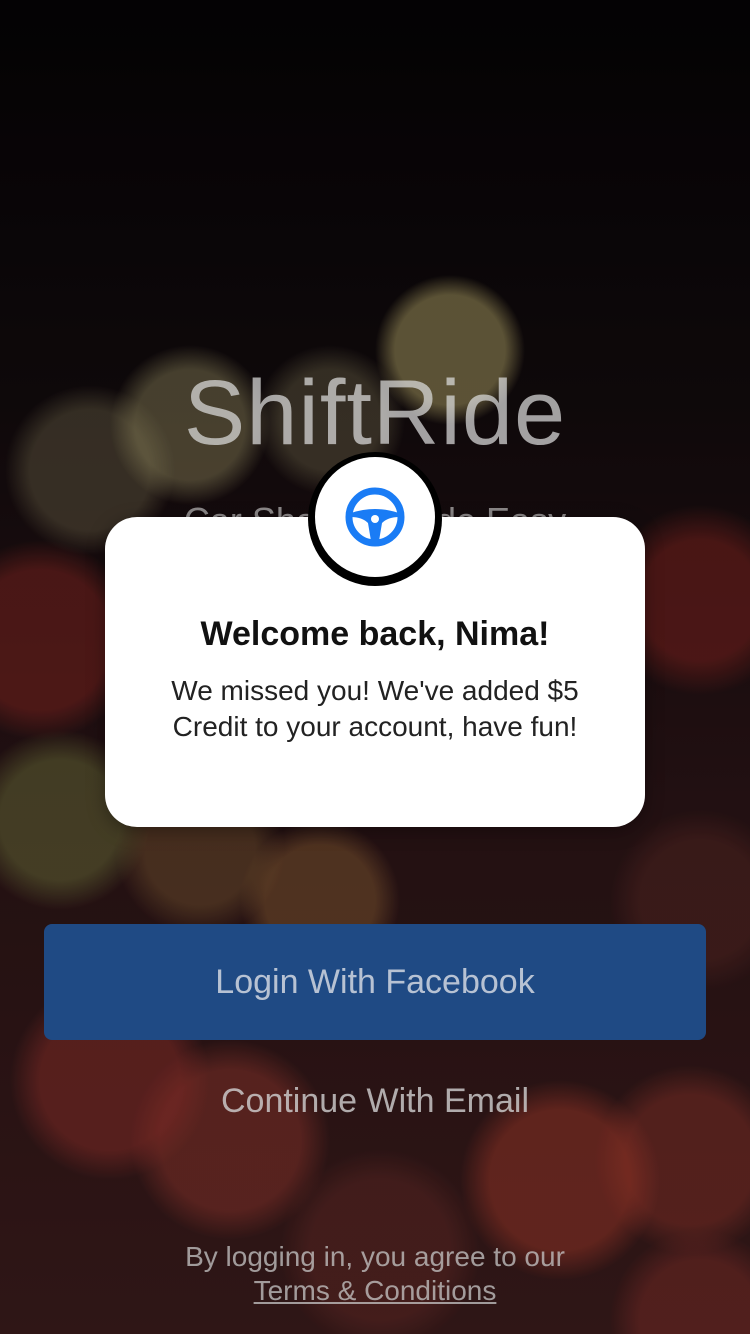 This screenshot has height=1334, width=750. I want to click on modal-title: Welcome back, Nima!, so click(375, 634).